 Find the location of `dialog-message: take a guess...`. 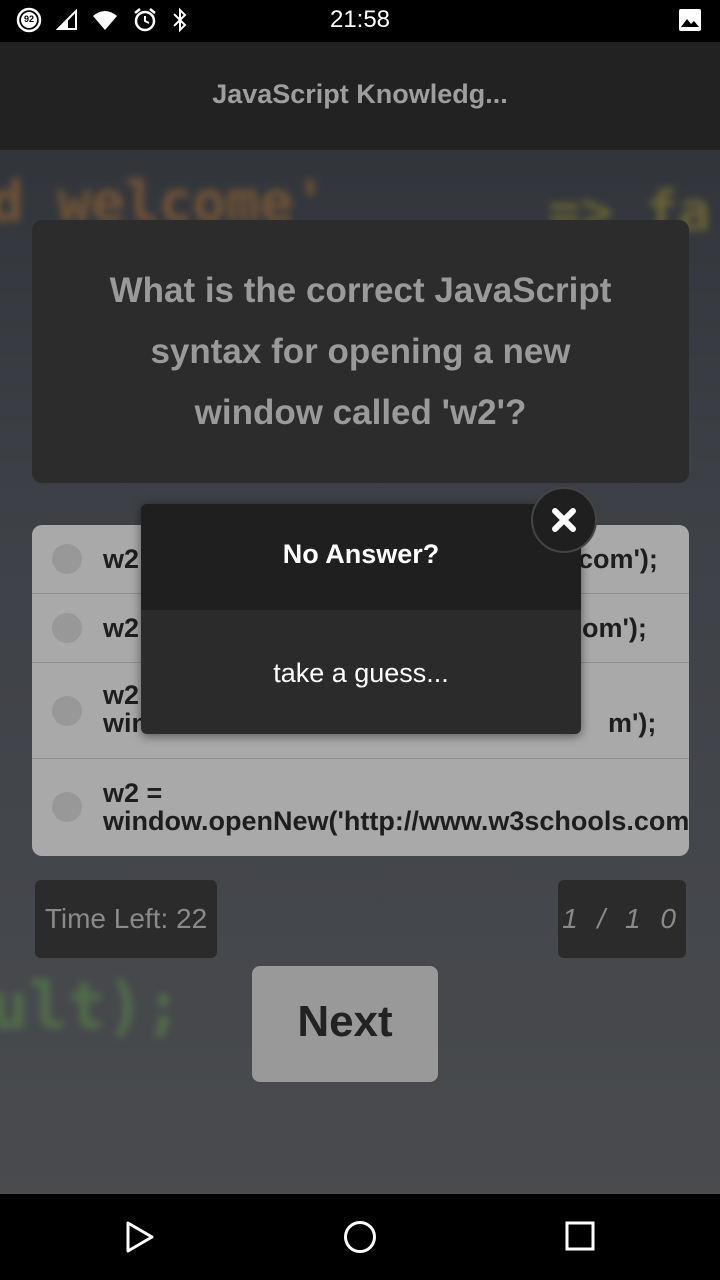

dialog-message: take a guess... is located at coordinates (361, 673).